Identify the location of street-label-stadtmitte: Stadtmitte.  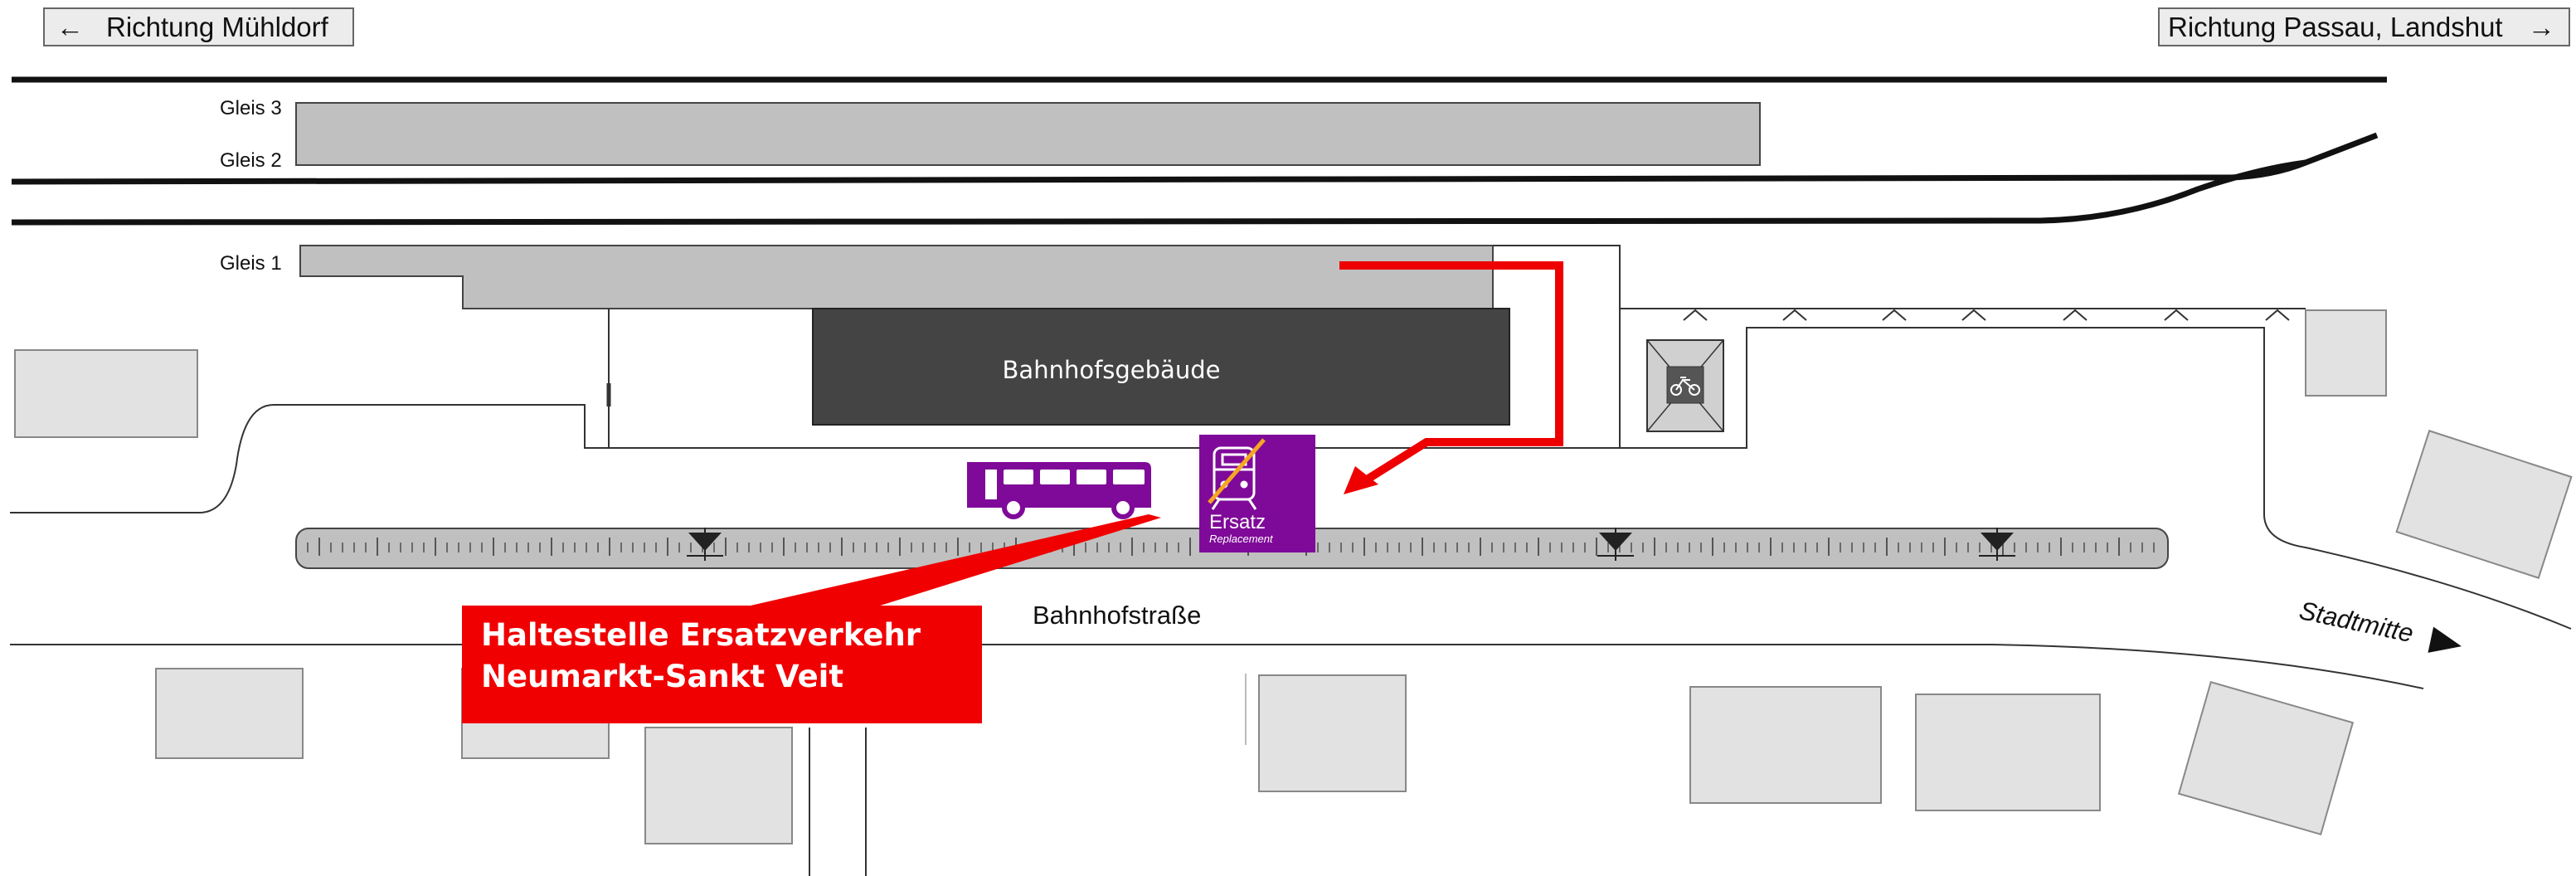
(2356, 622).